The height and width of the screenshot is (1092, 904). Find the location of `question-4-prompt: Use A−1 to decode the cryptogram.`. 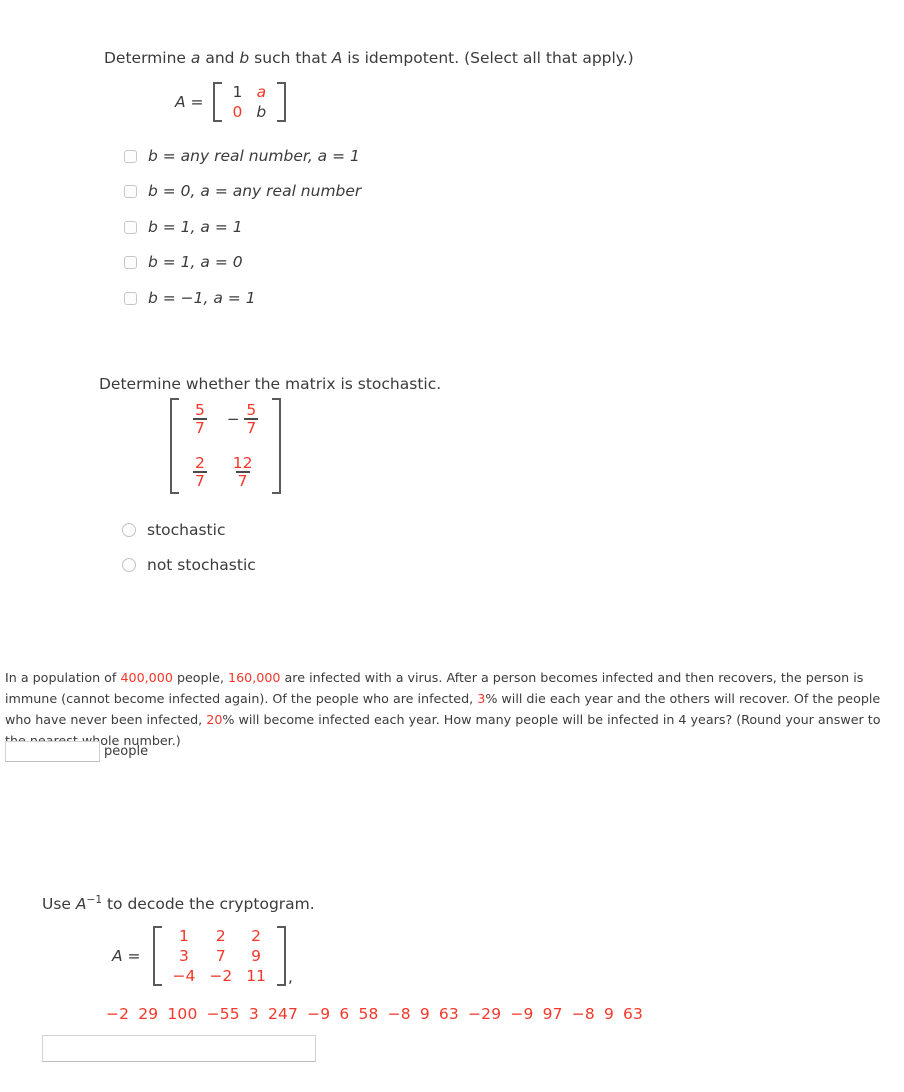

question-4-prompt: Use A−1 to decode the cryptogram. is located at coordinates (178, 904).